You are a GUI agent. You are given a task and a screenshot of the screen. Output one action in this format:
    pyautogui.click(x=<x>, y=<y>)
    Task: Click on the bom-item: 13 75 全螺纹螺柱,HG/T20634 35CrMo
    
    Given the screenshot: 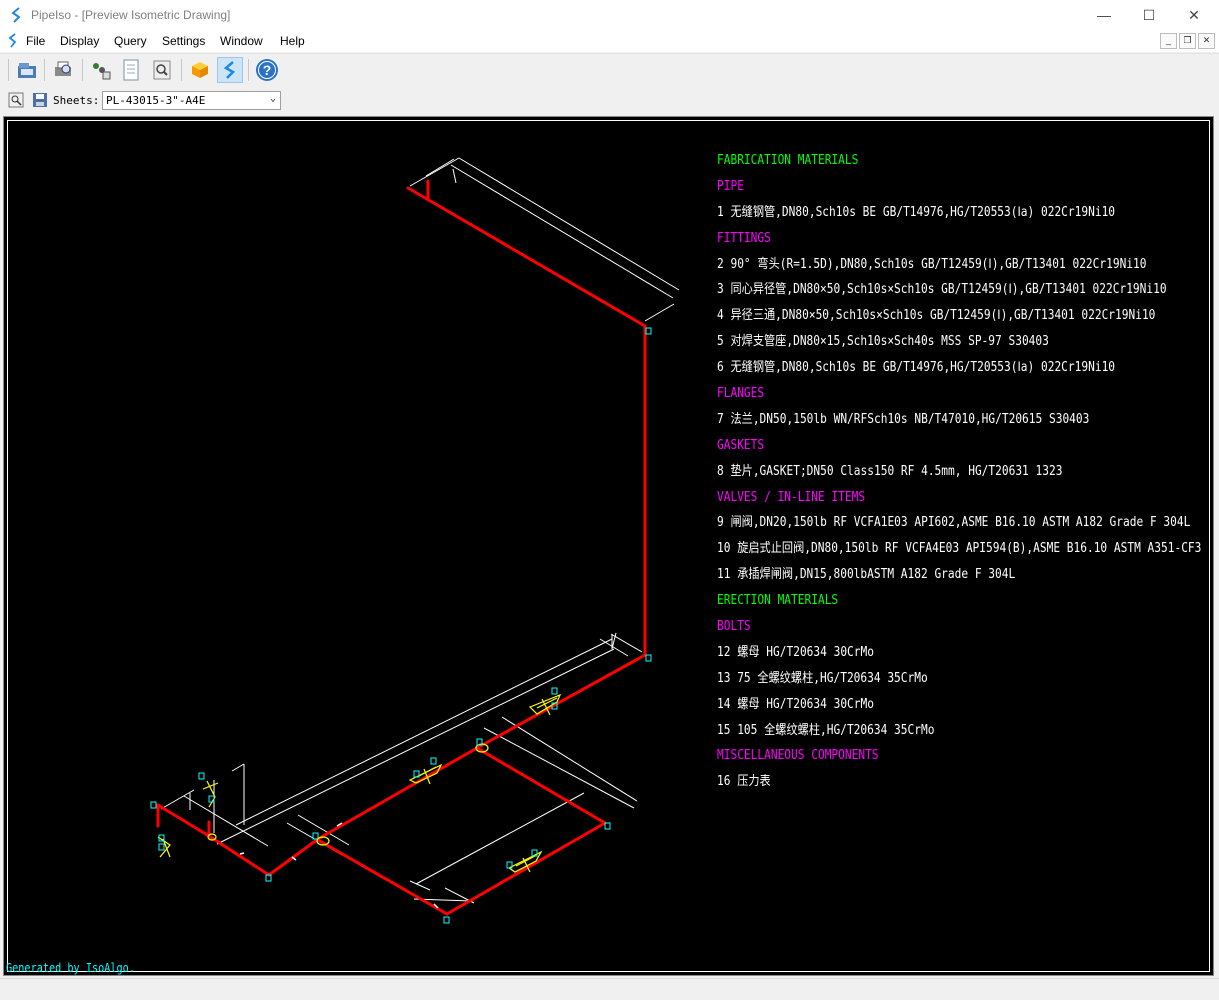 What is the action you would take?
    pyautogui.click(x=822, y=678)
    